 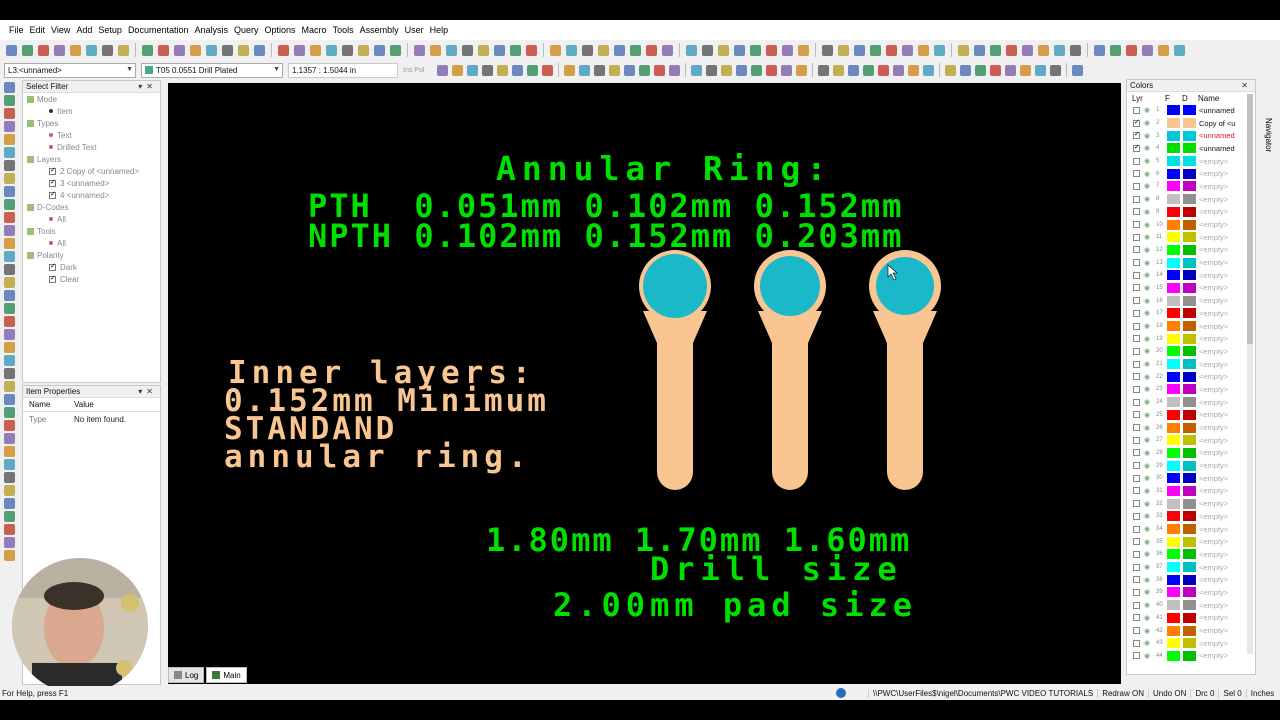 What do you see at coordinates (314, 30) in the screenshot?
I see `menu-macro: Macro` at bounding box center [314, 30].